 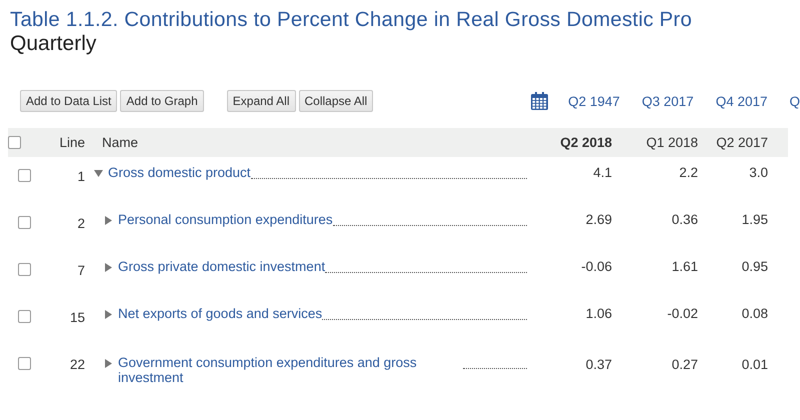 What do you see at coordinates (668, 101) in the screenshot?
I see `period-link: Q3 2017` at bounding box center [668, 101].